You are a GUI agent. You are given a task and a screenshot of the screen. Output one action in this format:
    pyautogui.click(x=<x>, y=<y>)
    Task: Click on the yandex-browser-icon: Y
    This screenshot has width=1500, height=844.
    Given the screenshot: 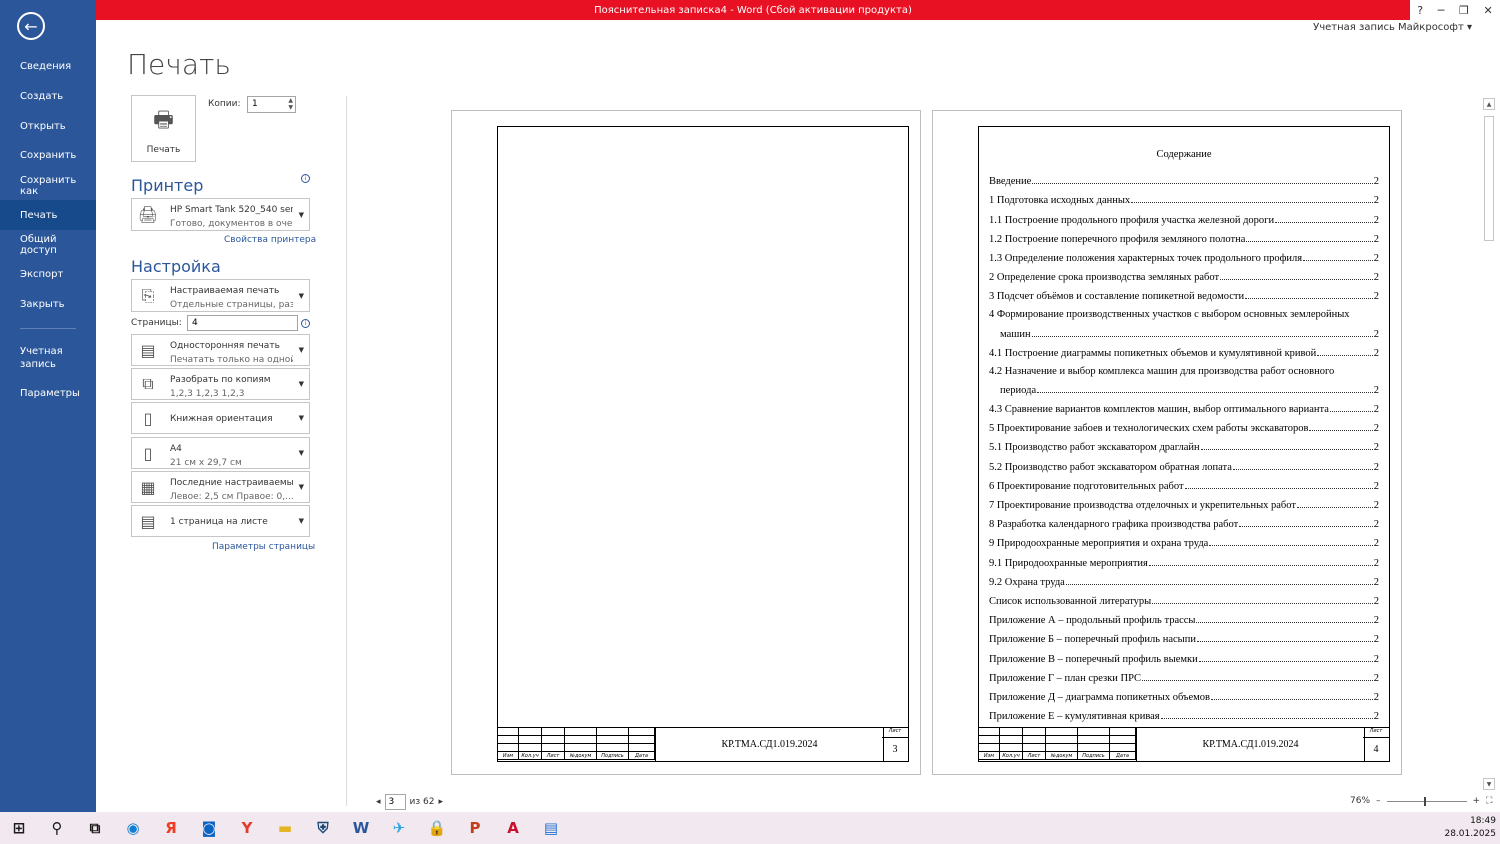 What is the action you would take?
    pyautogui.click(x=247, y=828)
    